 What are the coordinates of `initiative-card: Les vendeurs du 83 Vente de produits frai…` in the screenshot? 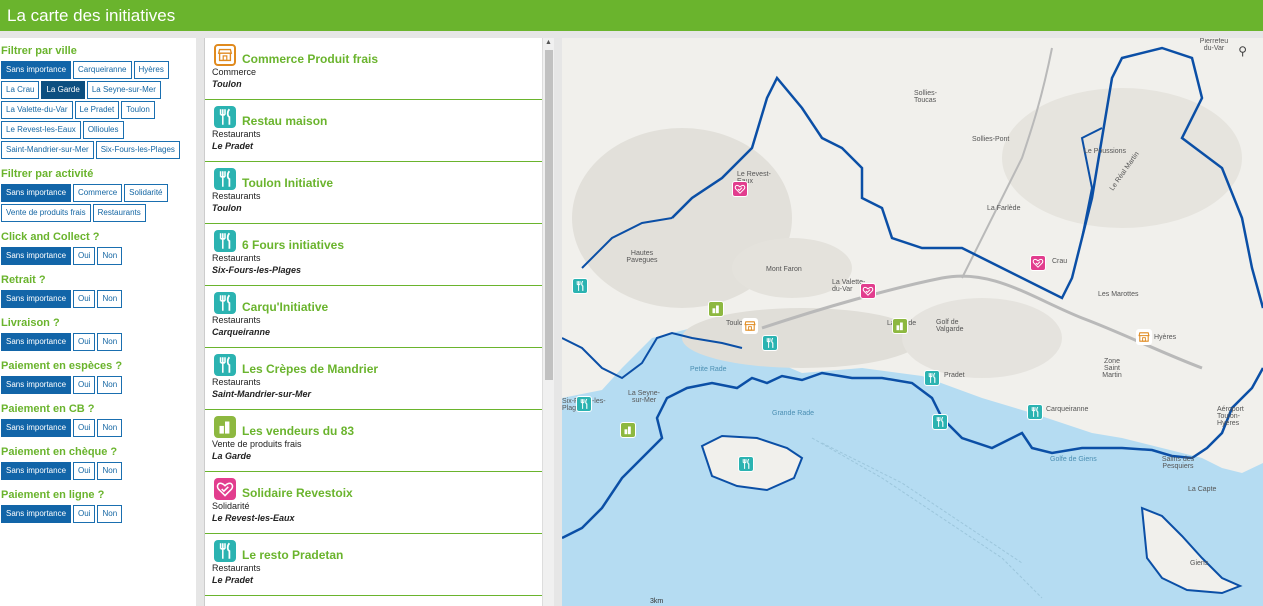 It's located at (373, 441).